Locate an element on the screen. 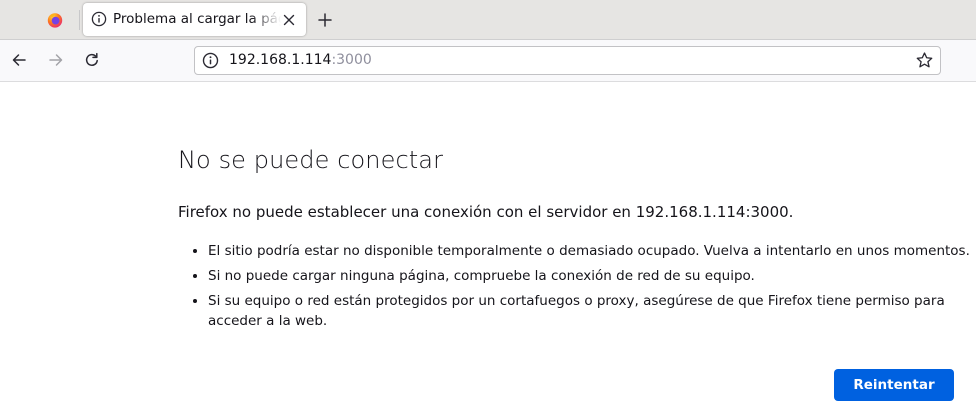  url-host: 192.168.1.114 is located at coordinates (280, 60).